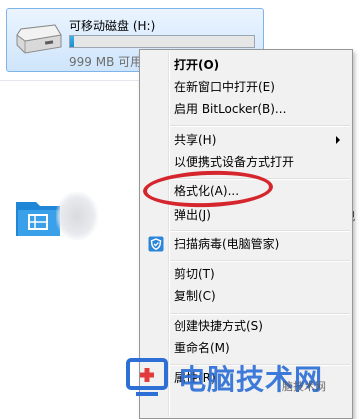 Image resolution: width=360 pixels, height=419 pixels. I want to click on drive-name: 可移动磁盘 (H:), so click(112, 26).